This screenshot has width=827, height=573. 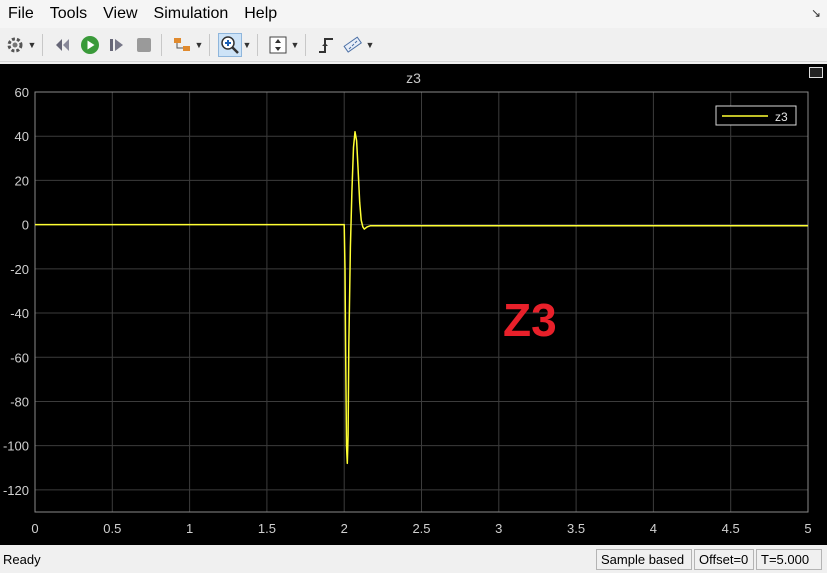 What do you see at coordinates (68, 14) in the screenshot?
I see `menu-tools: Tools` at bounding box center [68, 14].